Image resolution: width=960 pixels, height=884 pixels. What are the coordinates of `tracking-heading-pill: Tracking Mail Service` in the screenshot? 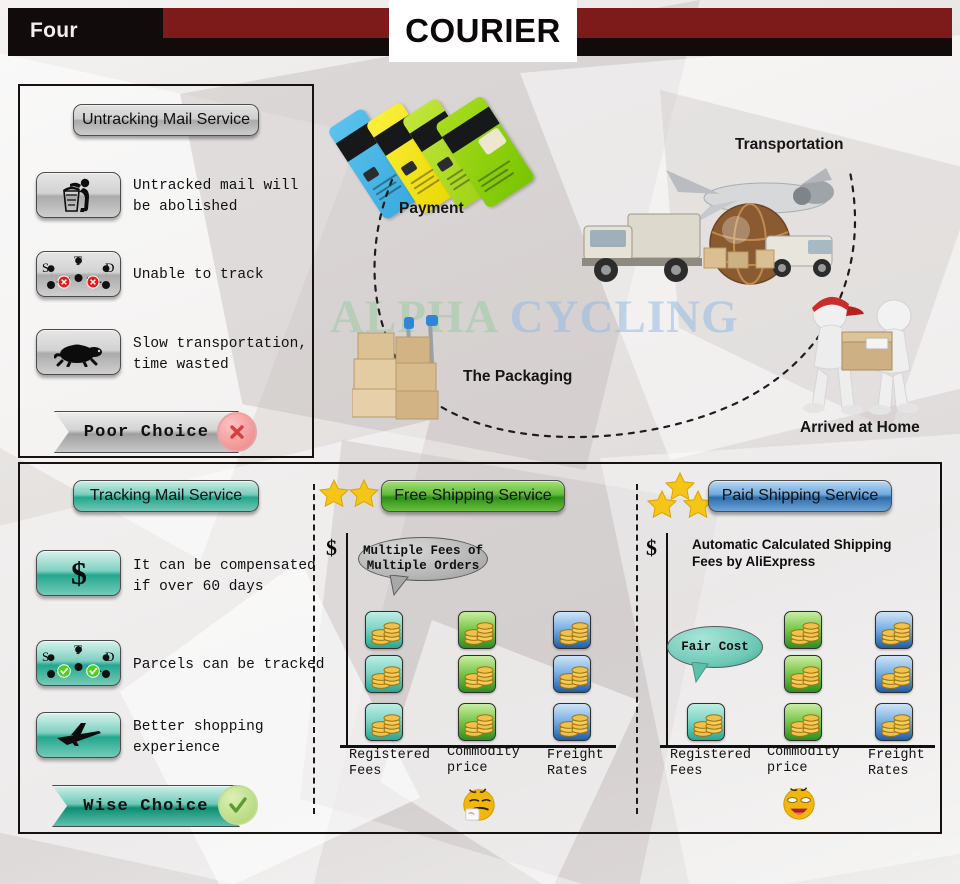 It's located at (166, 496).